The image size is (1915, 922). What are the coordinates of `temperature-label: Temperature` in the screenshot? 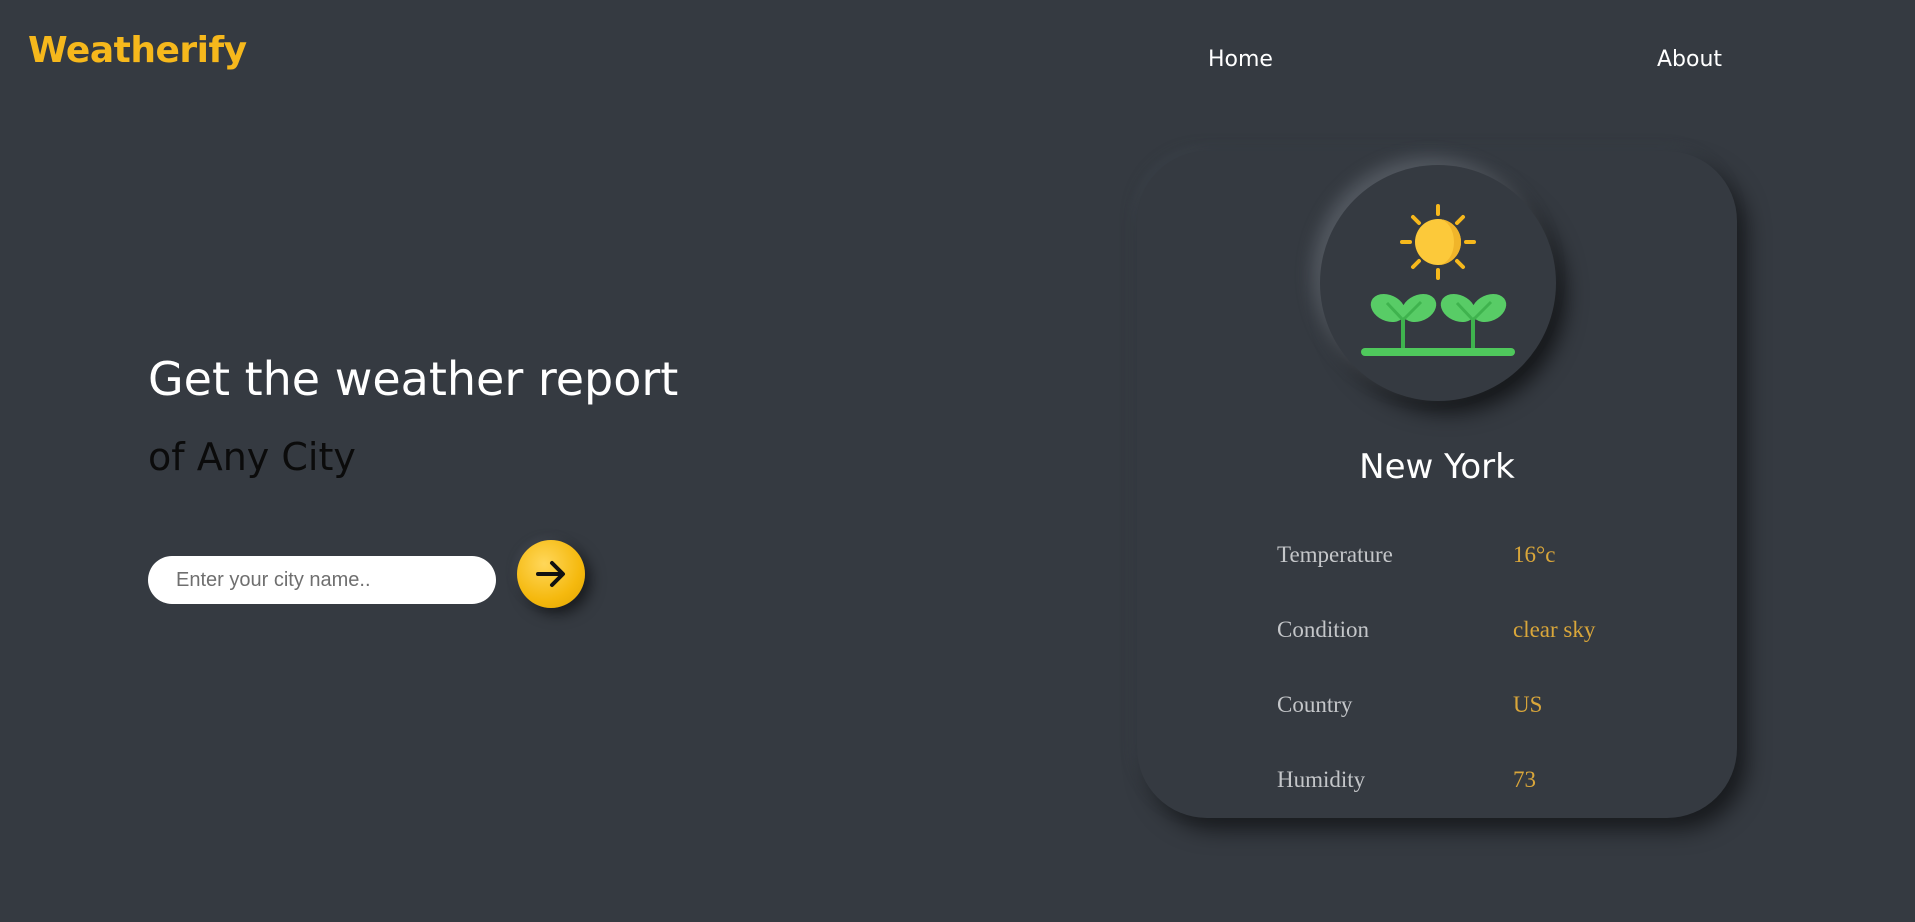 It's located at (1335, 554).